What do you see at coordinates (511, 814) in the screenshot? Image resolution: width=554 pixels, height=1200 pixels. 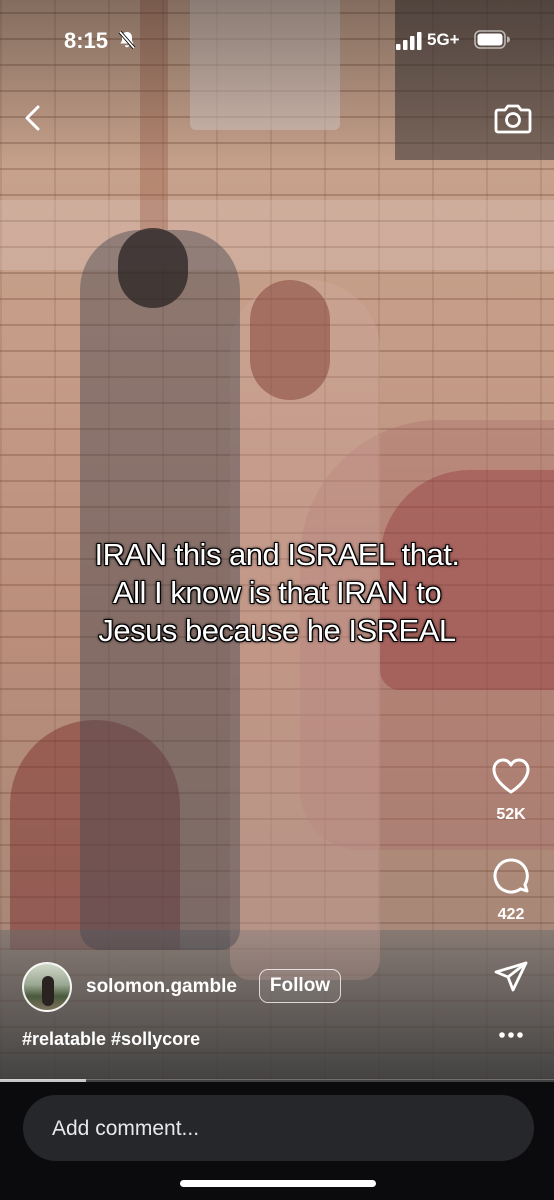 I see `likes-count: 52K` at bounding box center [511, 814].